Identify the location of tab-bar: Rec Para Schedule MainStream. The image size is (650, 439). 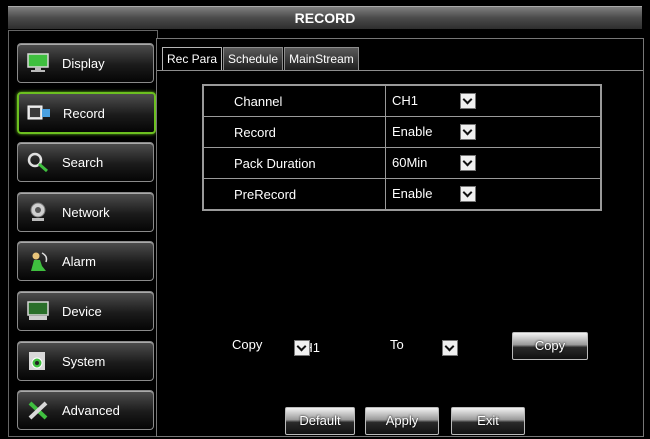
(261, 58).